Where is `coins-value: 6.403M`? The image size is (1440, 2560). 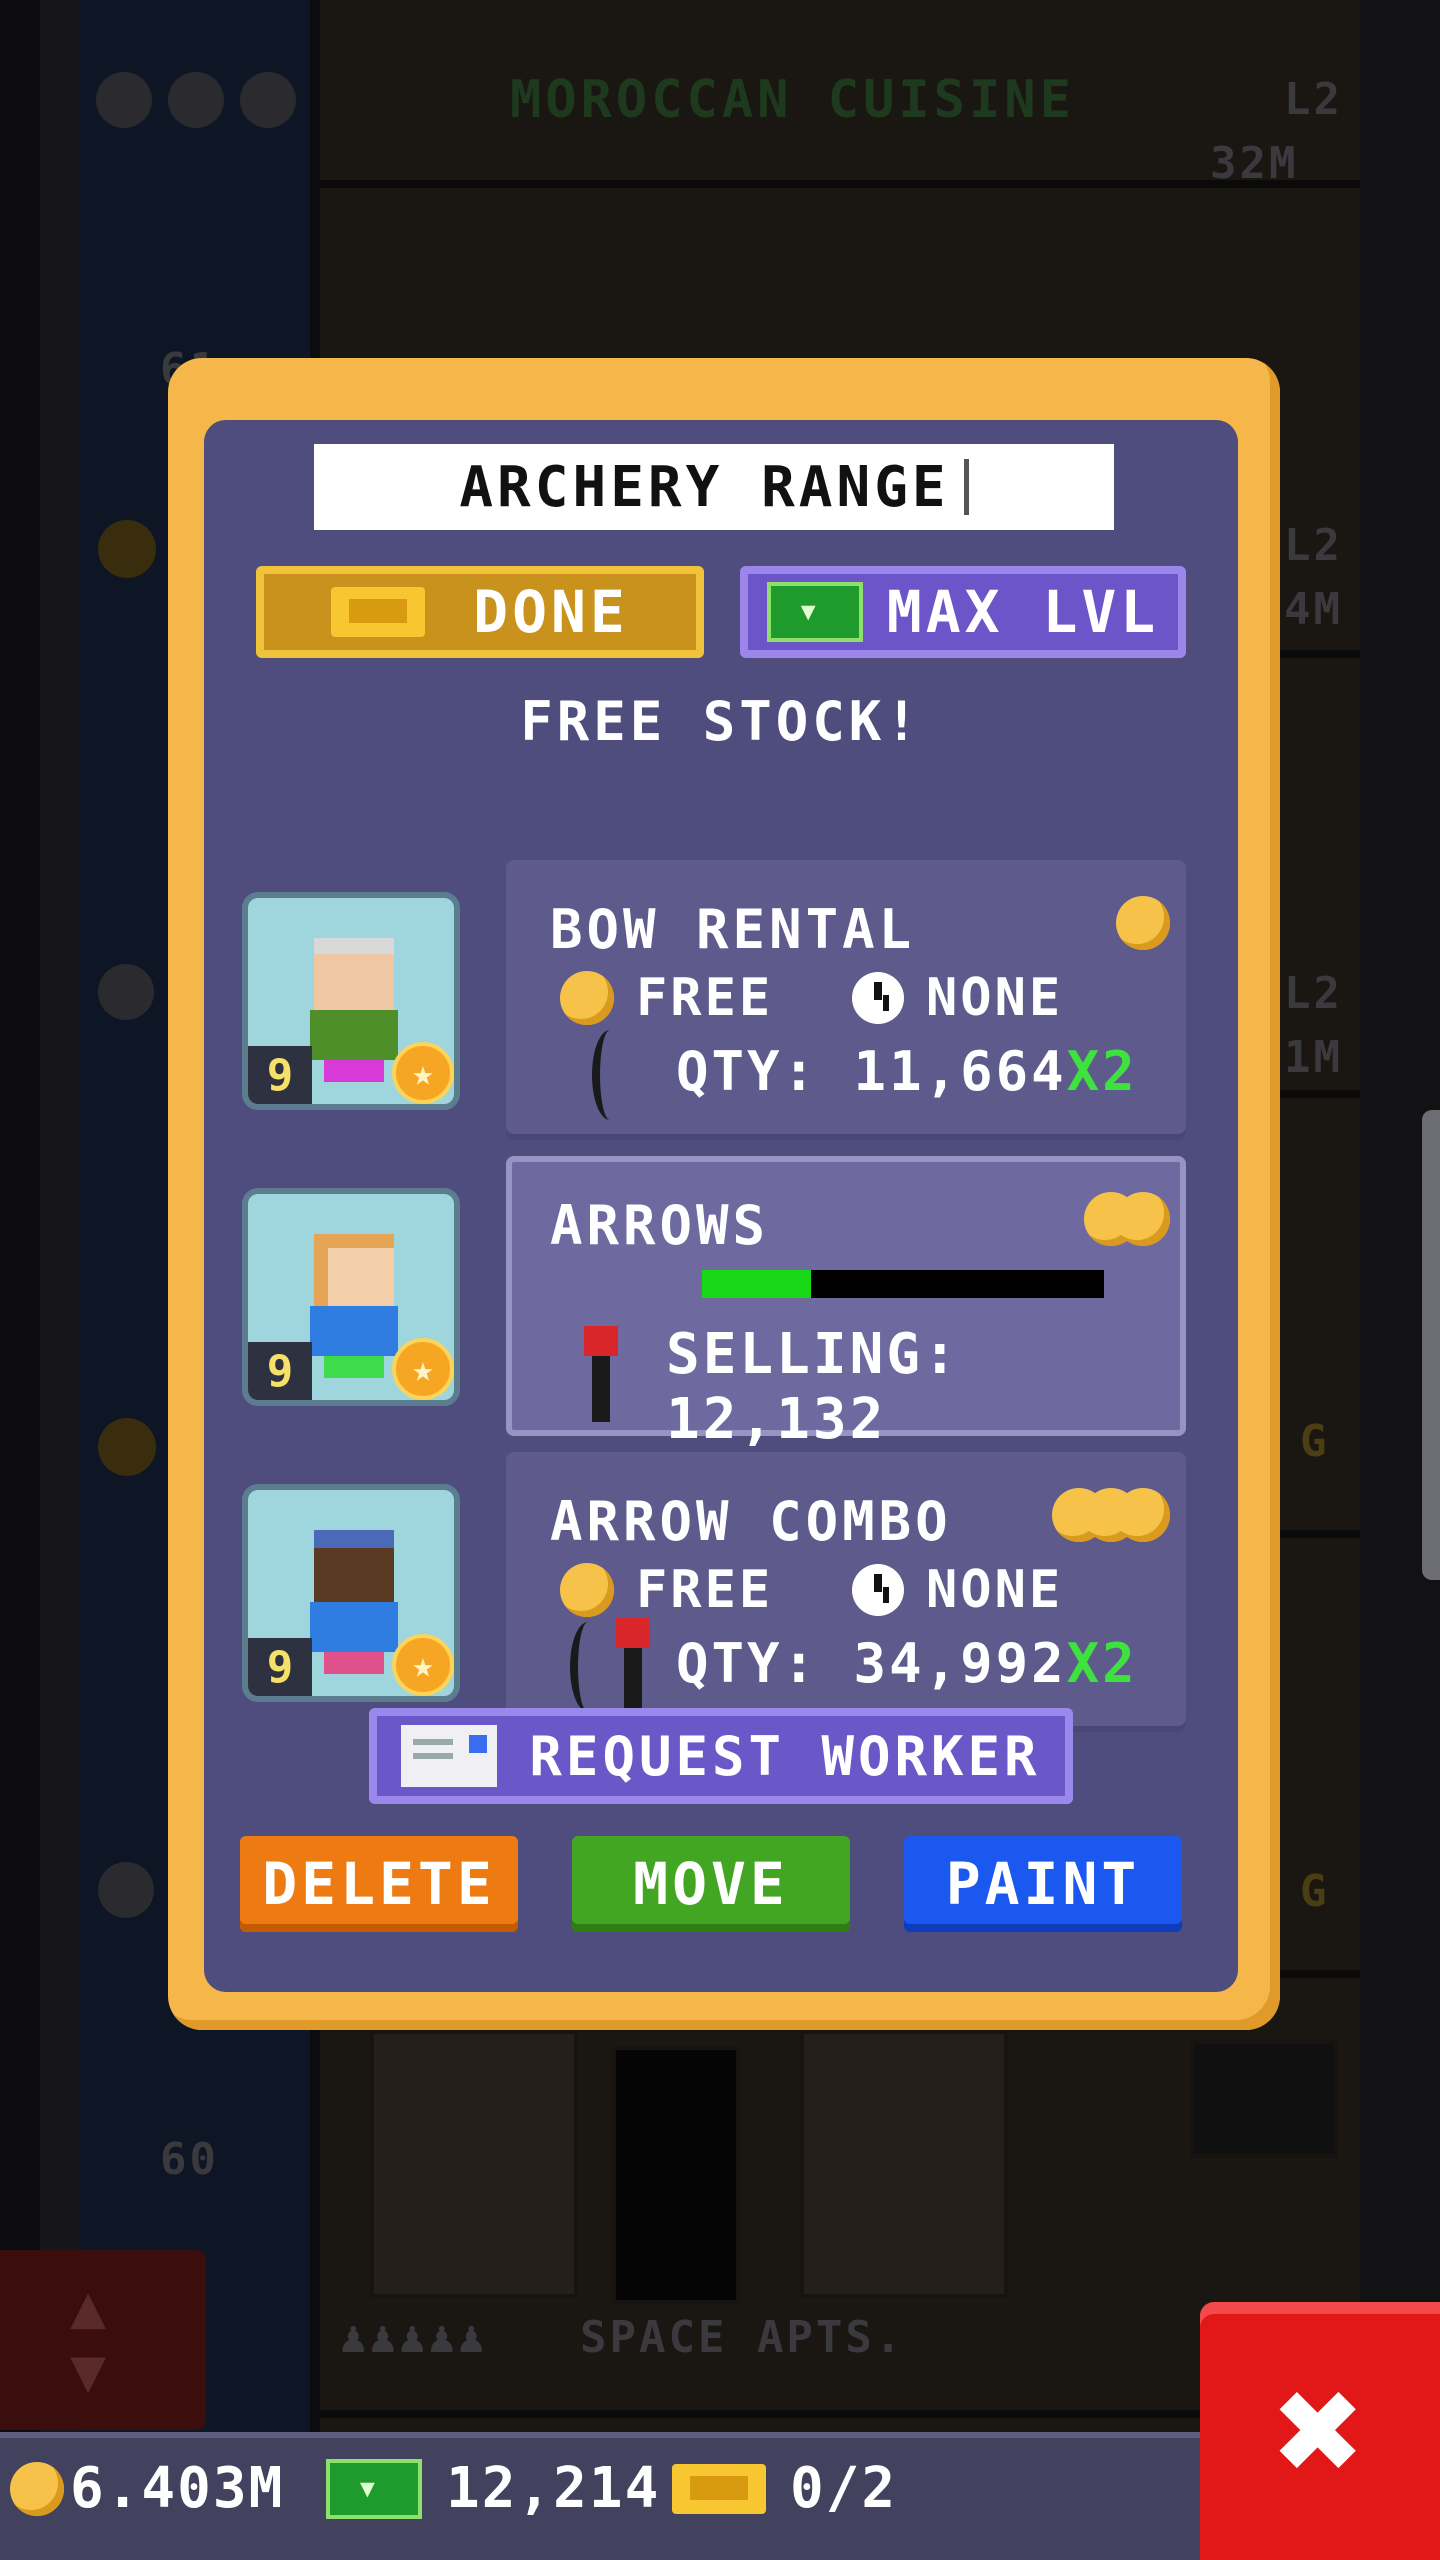
coins-value: 6.403M is located at coordinates (177, 2488).